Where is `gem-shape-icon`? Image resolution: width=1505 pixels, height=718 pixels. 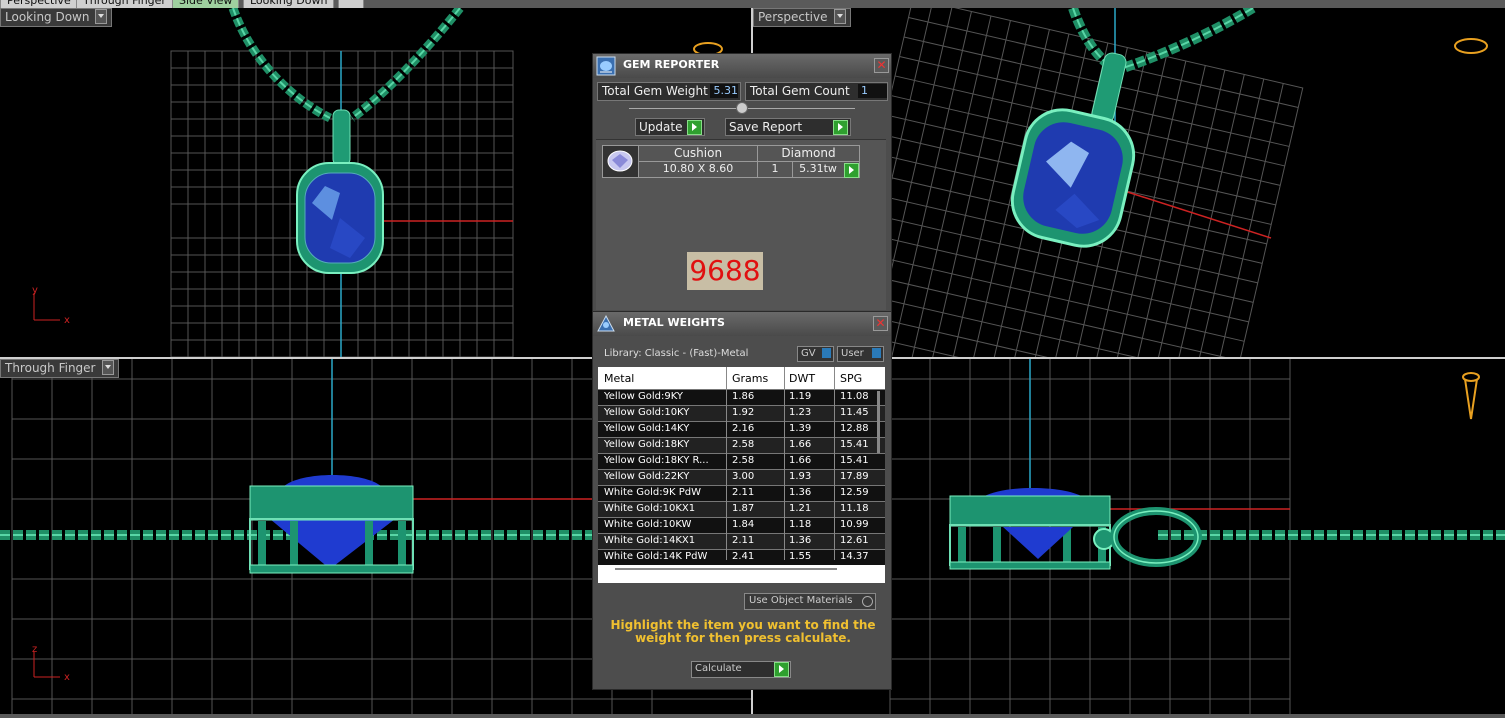 gem-shape-icon is located at coordinates (620, 161).